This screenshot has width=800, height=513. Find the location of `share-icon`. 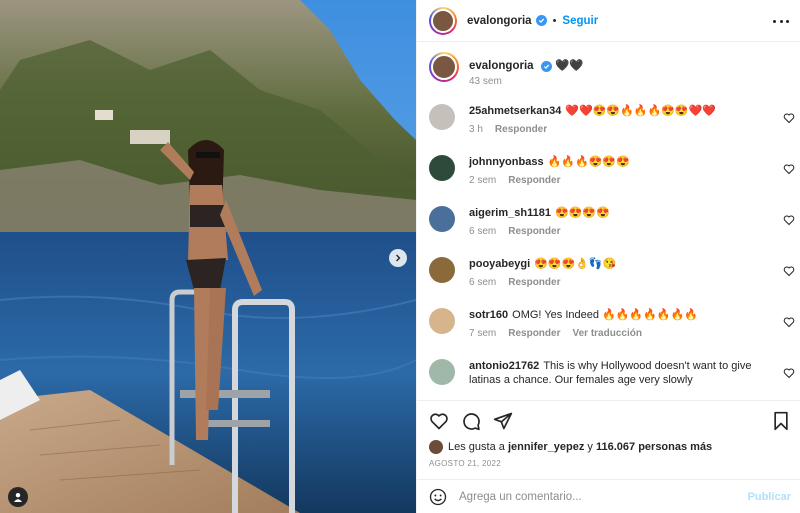

share-icon is located at coordinates (503, 421).